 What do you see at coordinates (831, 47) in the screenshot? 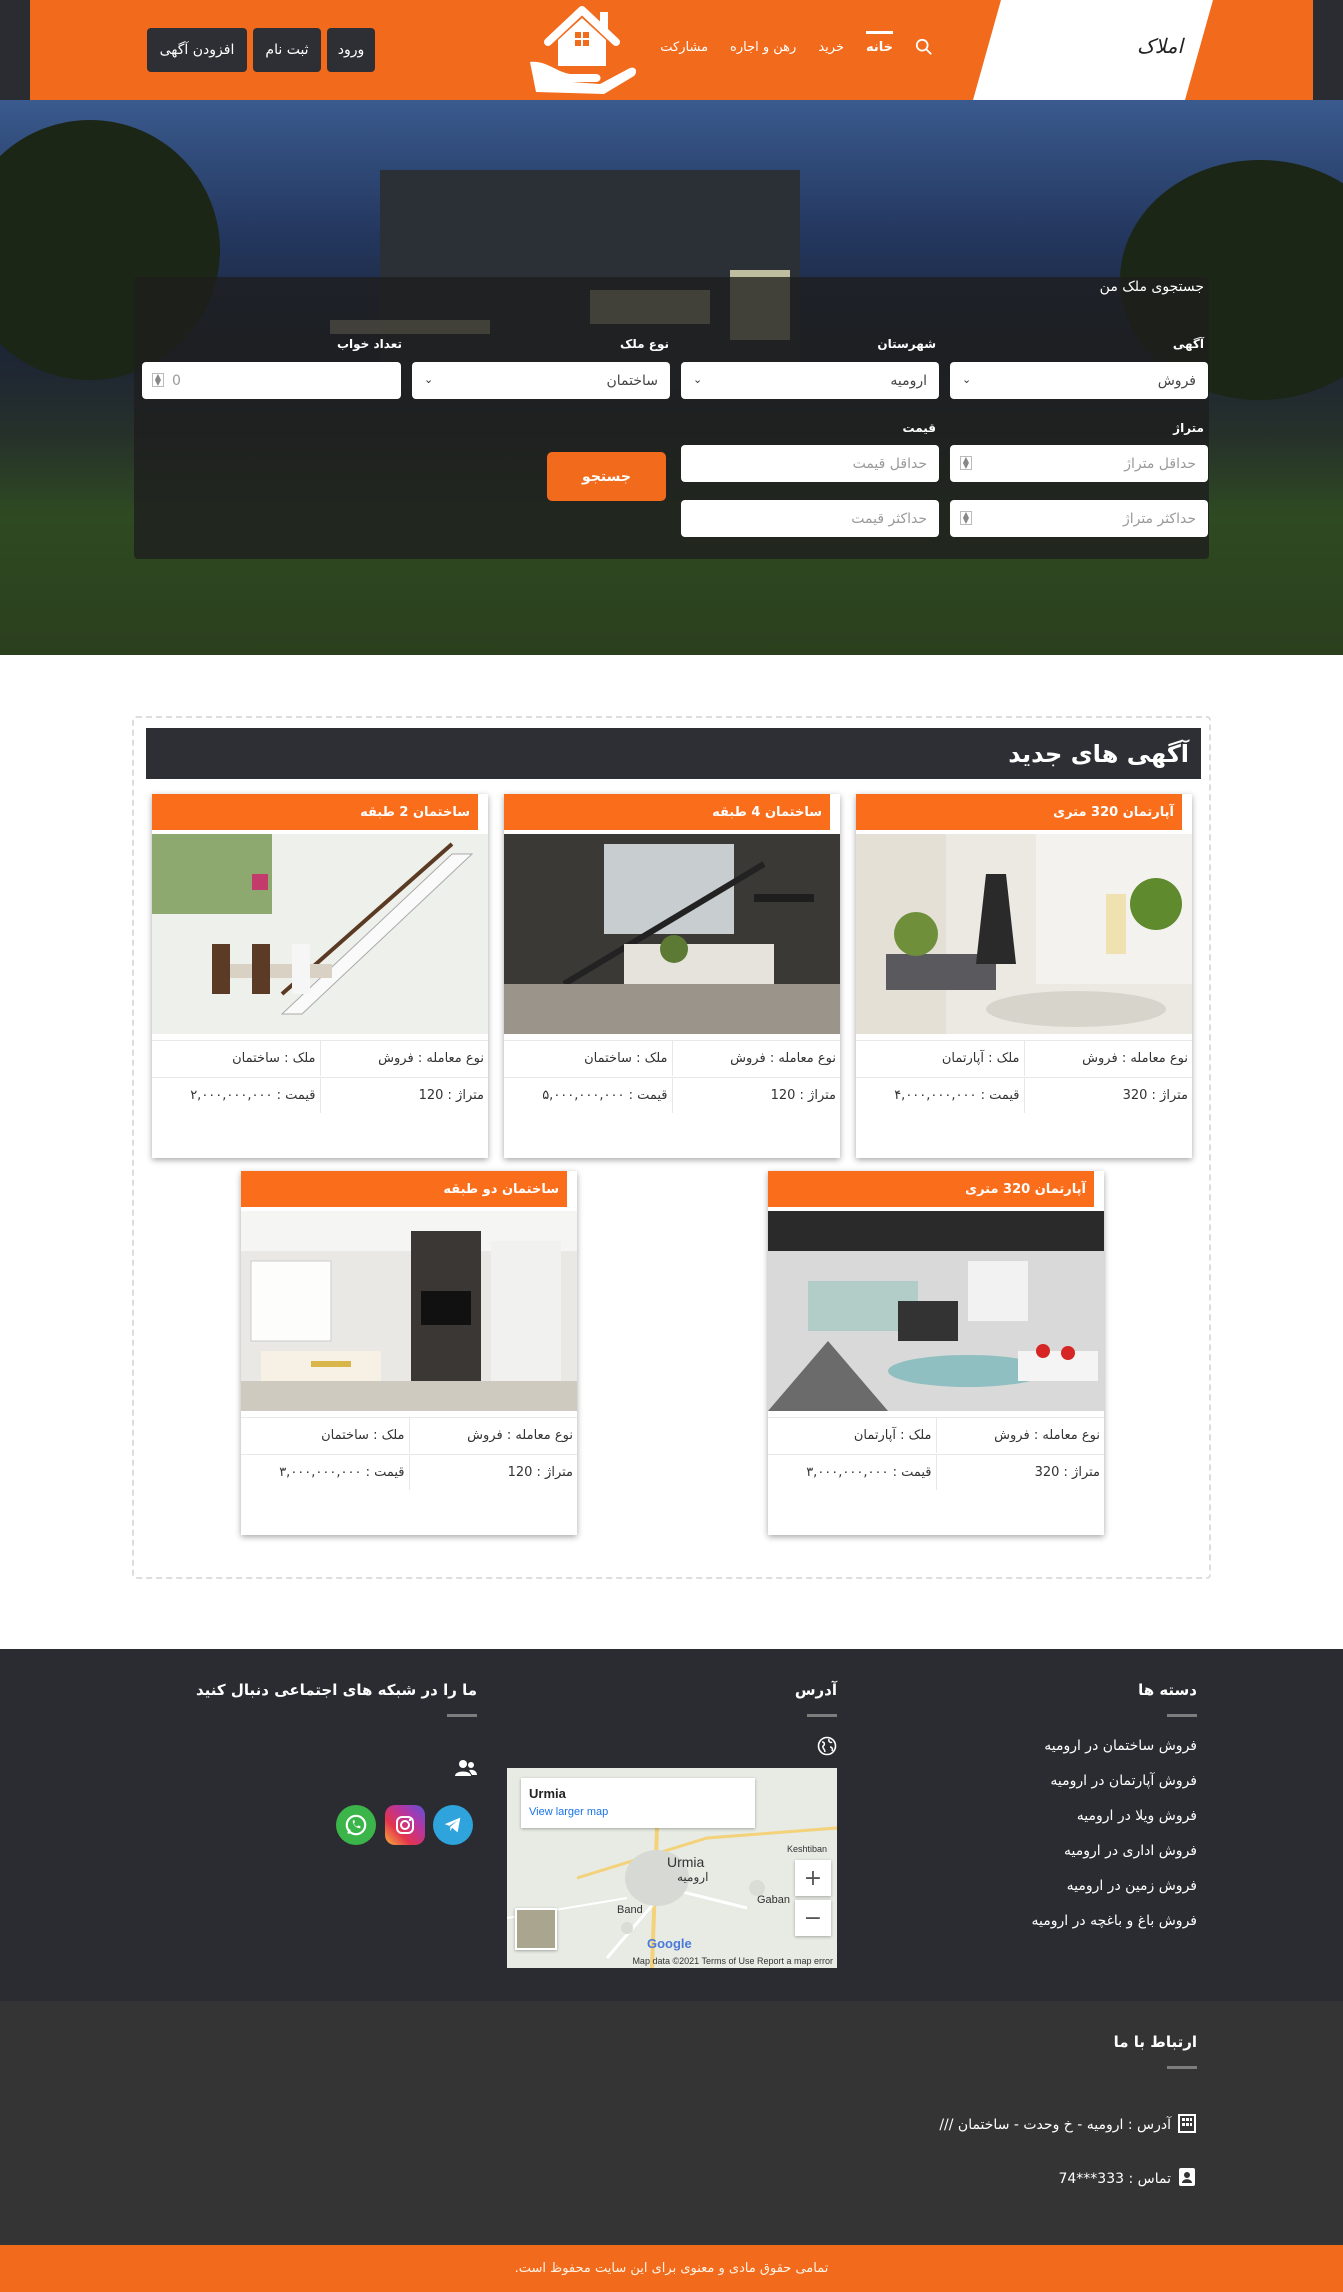
I see `nav-buy: خرید` at bounding box center [831, 47].